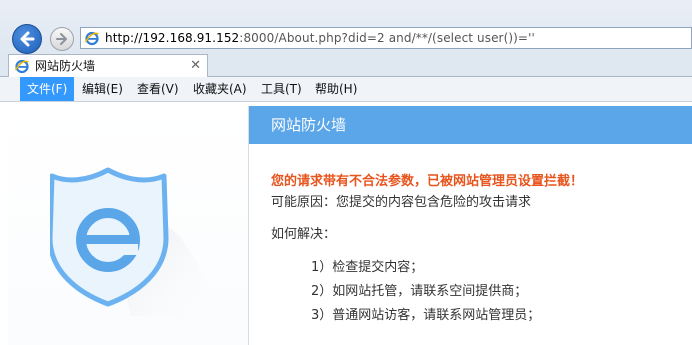  I want to click on tab-active: 网站防火墙 ✕, so click(108, 65).